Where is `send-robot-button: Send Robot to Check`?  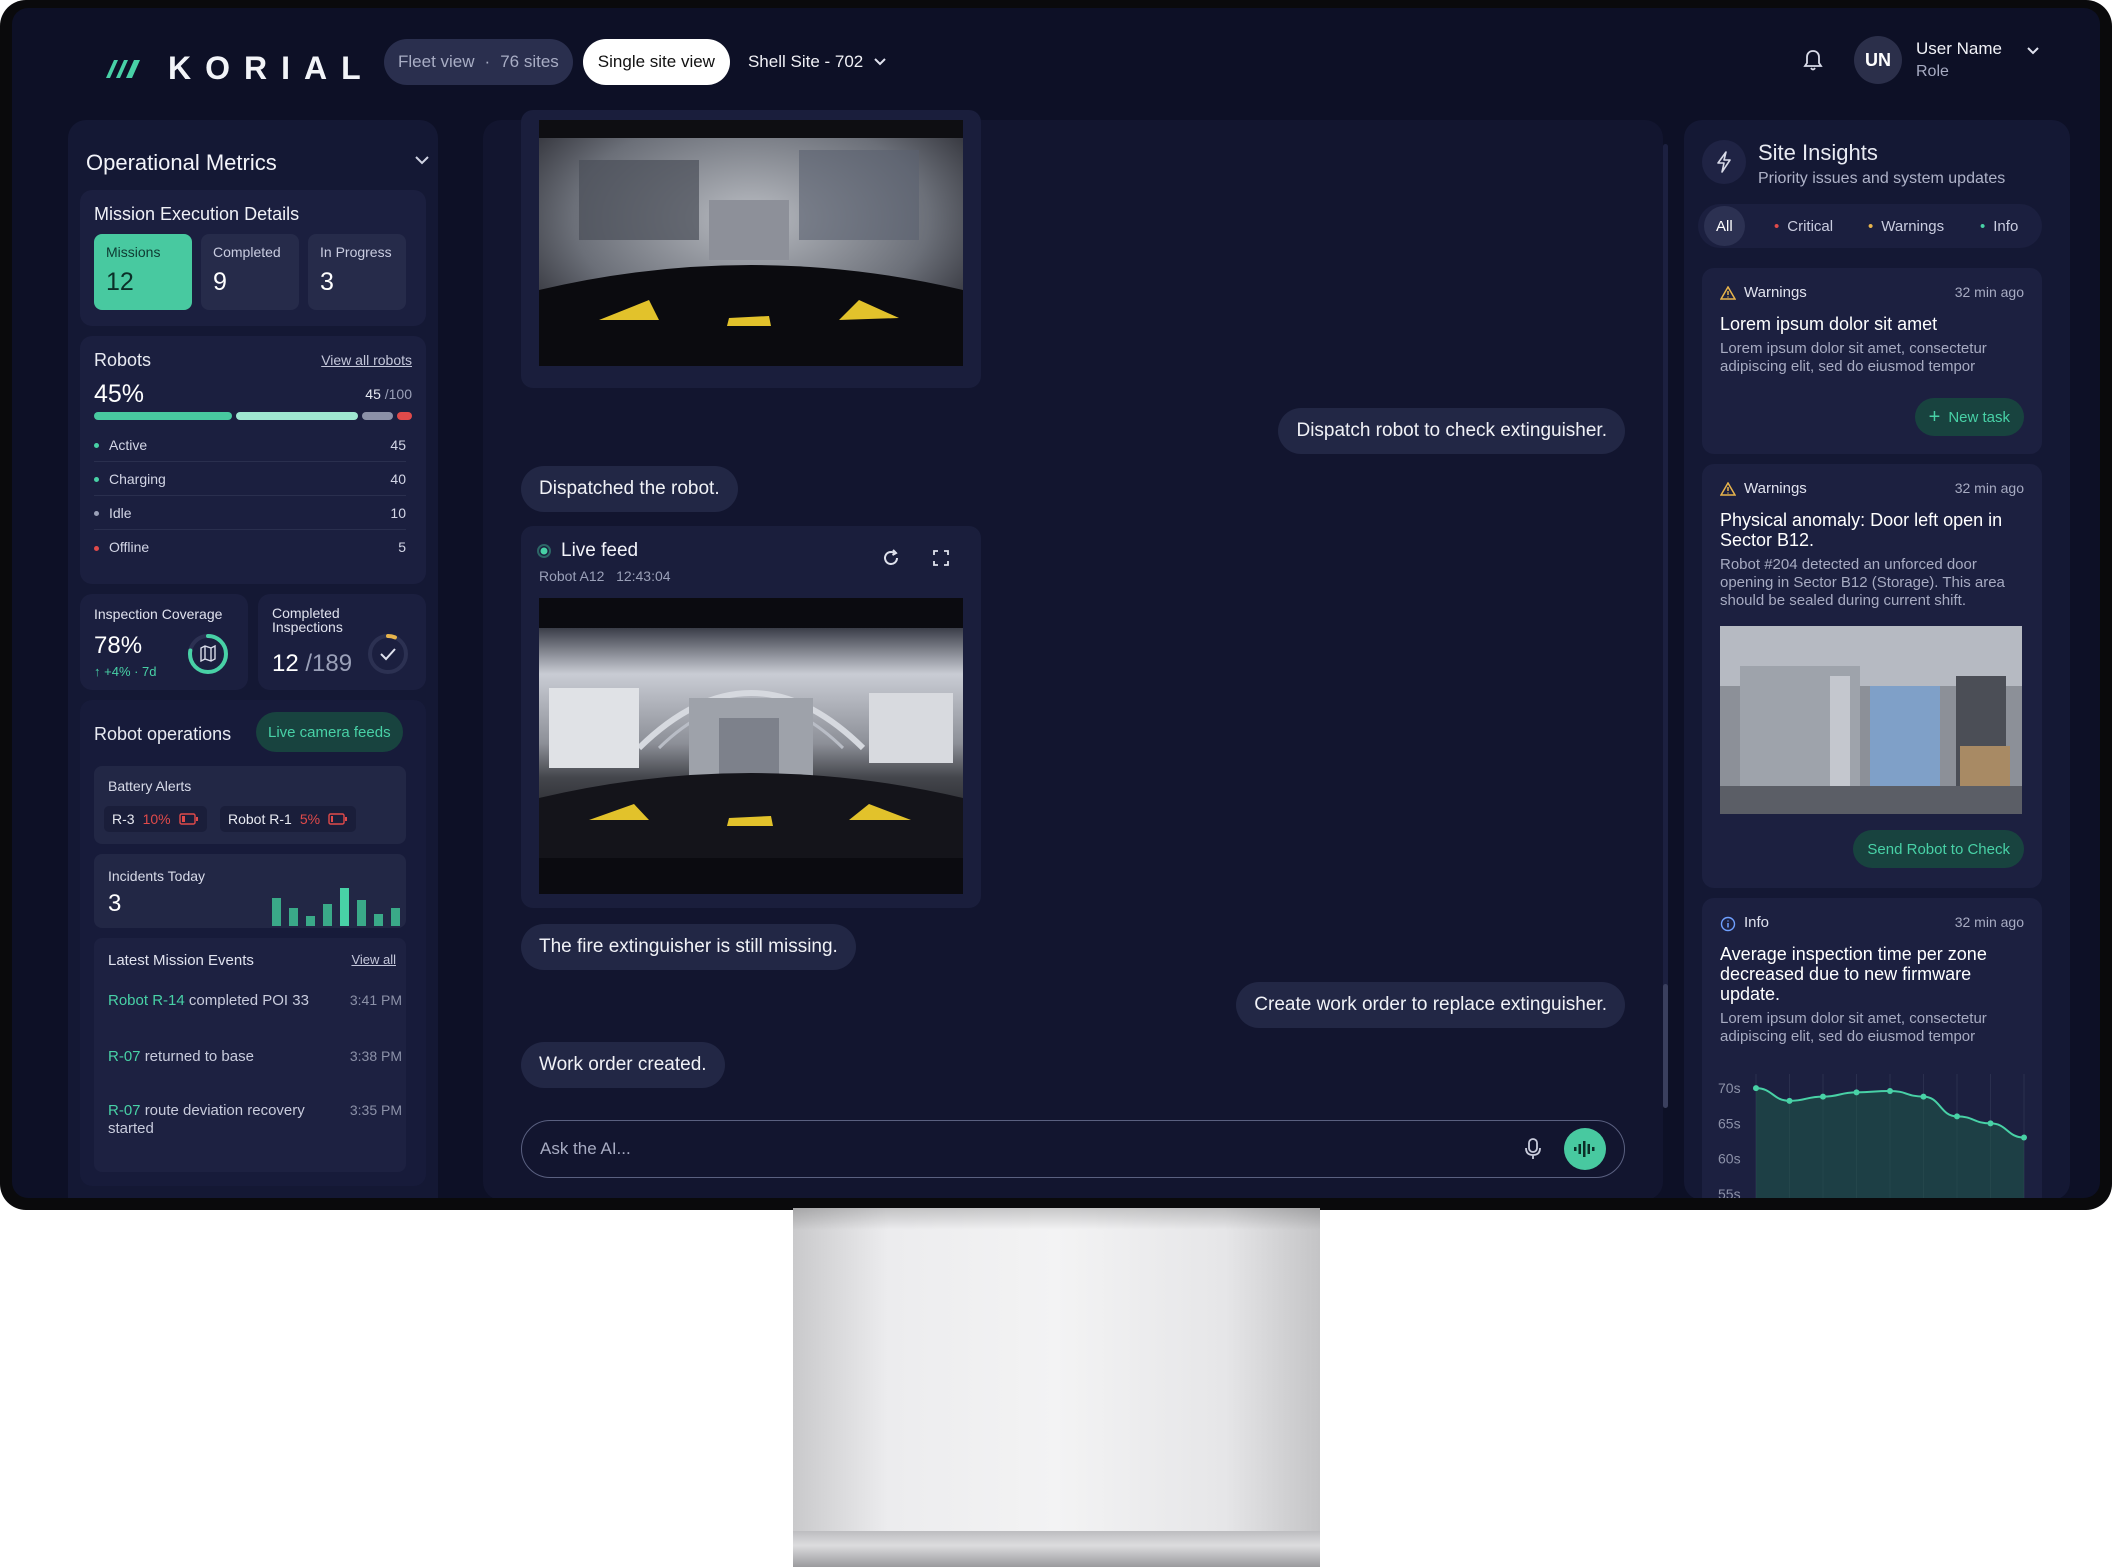
send-robot-button: Send Robot to Check is located at coordinates (1938, 849).